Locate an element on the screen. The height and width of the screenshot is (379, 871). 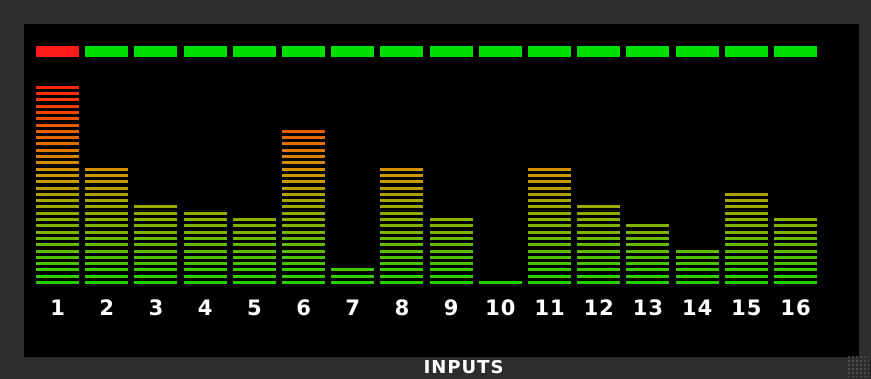
channel-label-2: 2 is located at coordinates (107, 308).